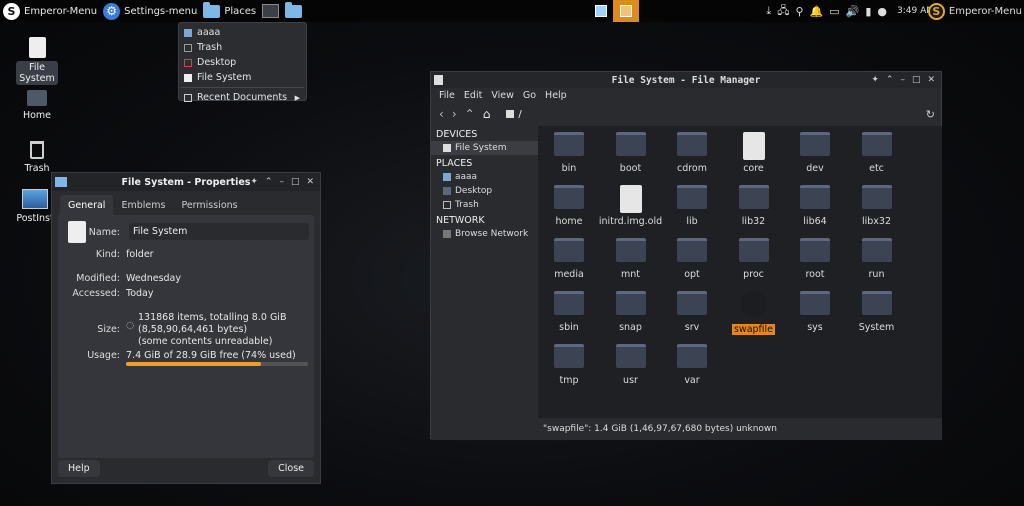 The image size is (1024, 506). Describe the element at coordinates (631, 312) in the screenshot. I see `fm-item-snap: snap` at that location.